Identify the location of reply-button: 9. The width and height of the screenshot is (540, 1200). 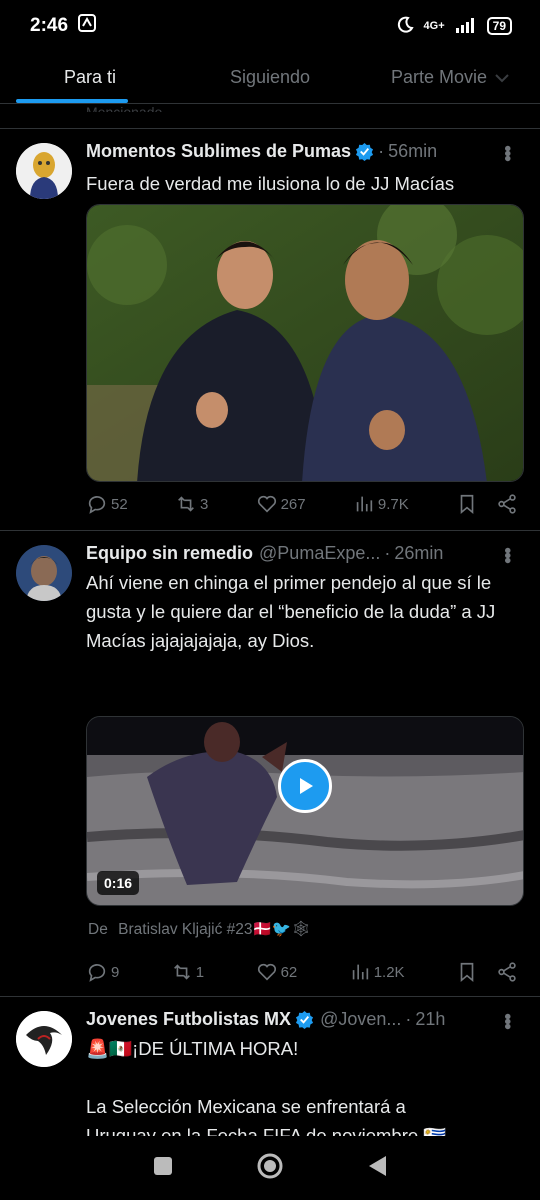
(102, 972).